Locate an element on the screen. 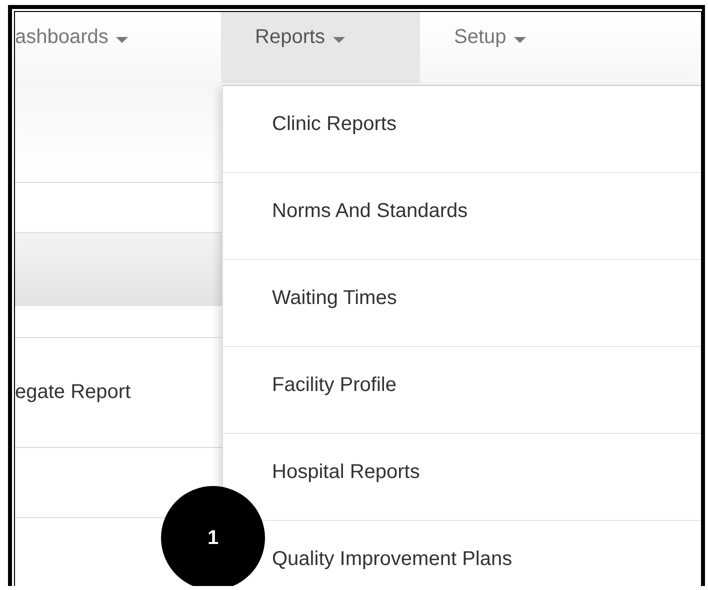  dropdown-item: Waiting Times is located at coordinates (334, 298).